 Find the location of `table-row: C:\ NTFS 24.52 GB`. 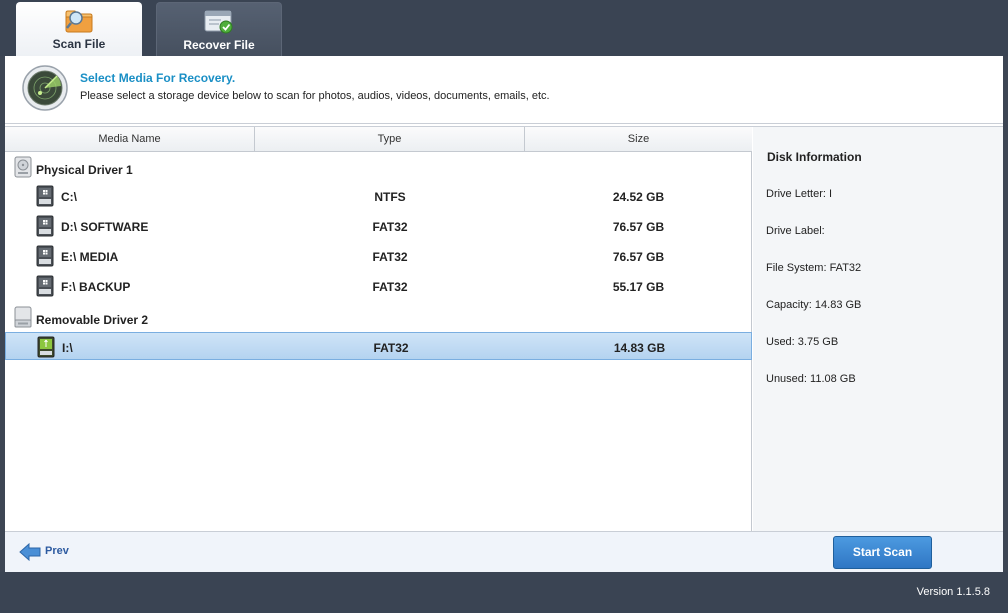

table-row: C:\ NTFS 24.52 GB is located at coordinates (378, 196).